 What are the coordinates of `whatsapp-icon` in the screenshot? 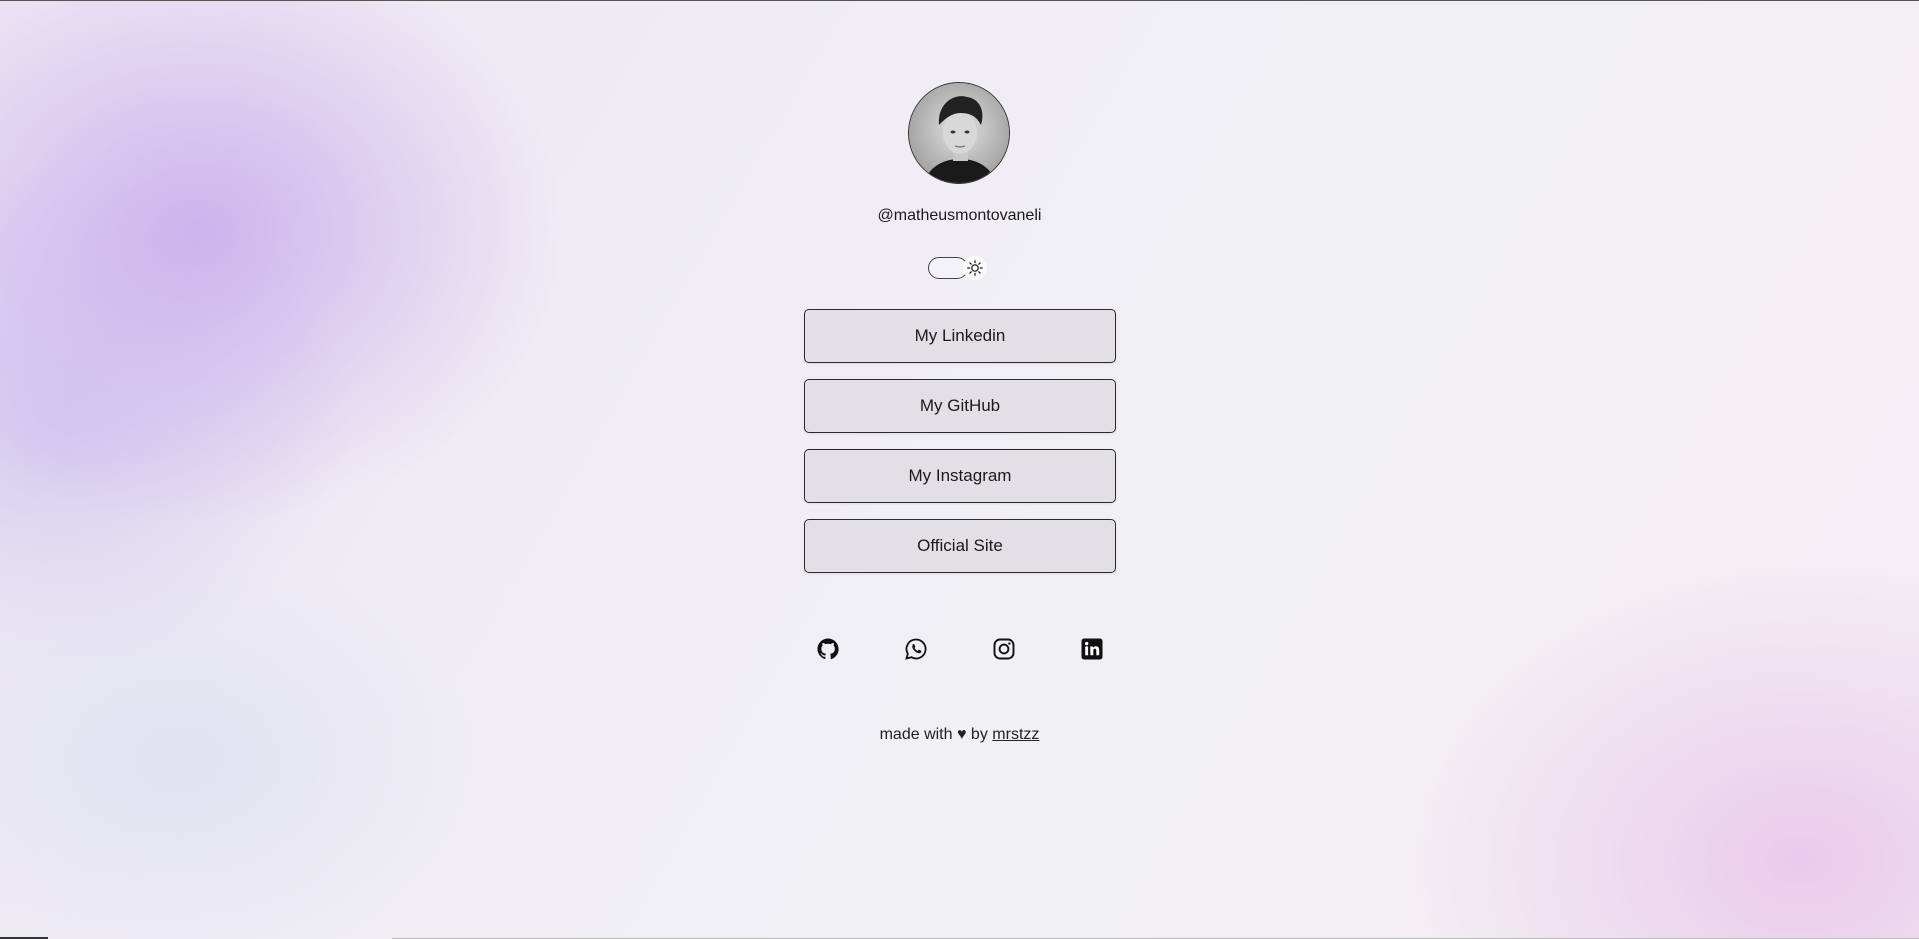 It's located at (916, 649).